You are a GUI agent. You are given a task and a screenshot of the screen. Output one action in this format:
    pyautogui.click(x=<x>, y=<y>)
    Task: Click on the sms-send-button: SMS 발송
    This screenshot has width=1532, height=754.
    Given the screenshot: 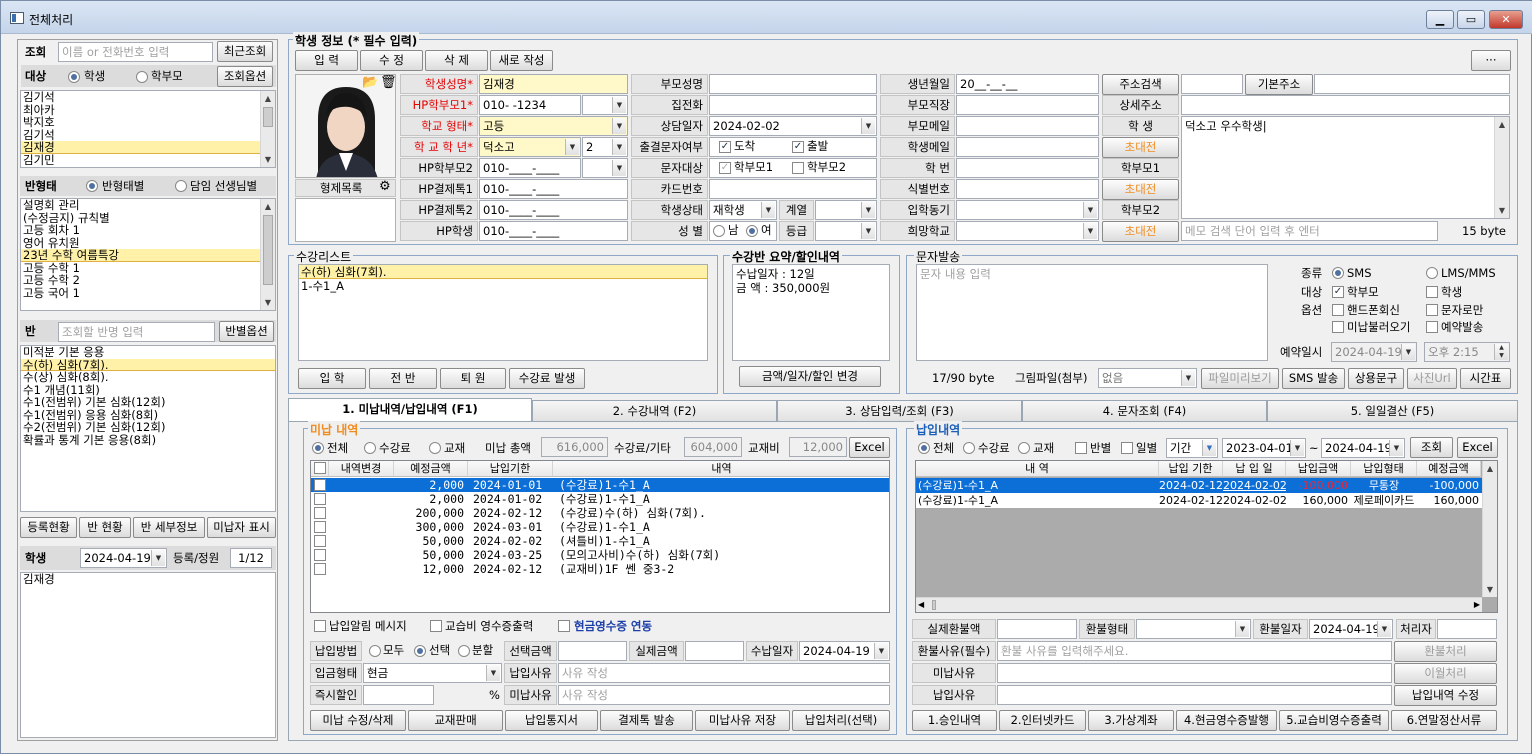 What is the action you would take?
    pyautogui.click(x=1313, y=378)
    